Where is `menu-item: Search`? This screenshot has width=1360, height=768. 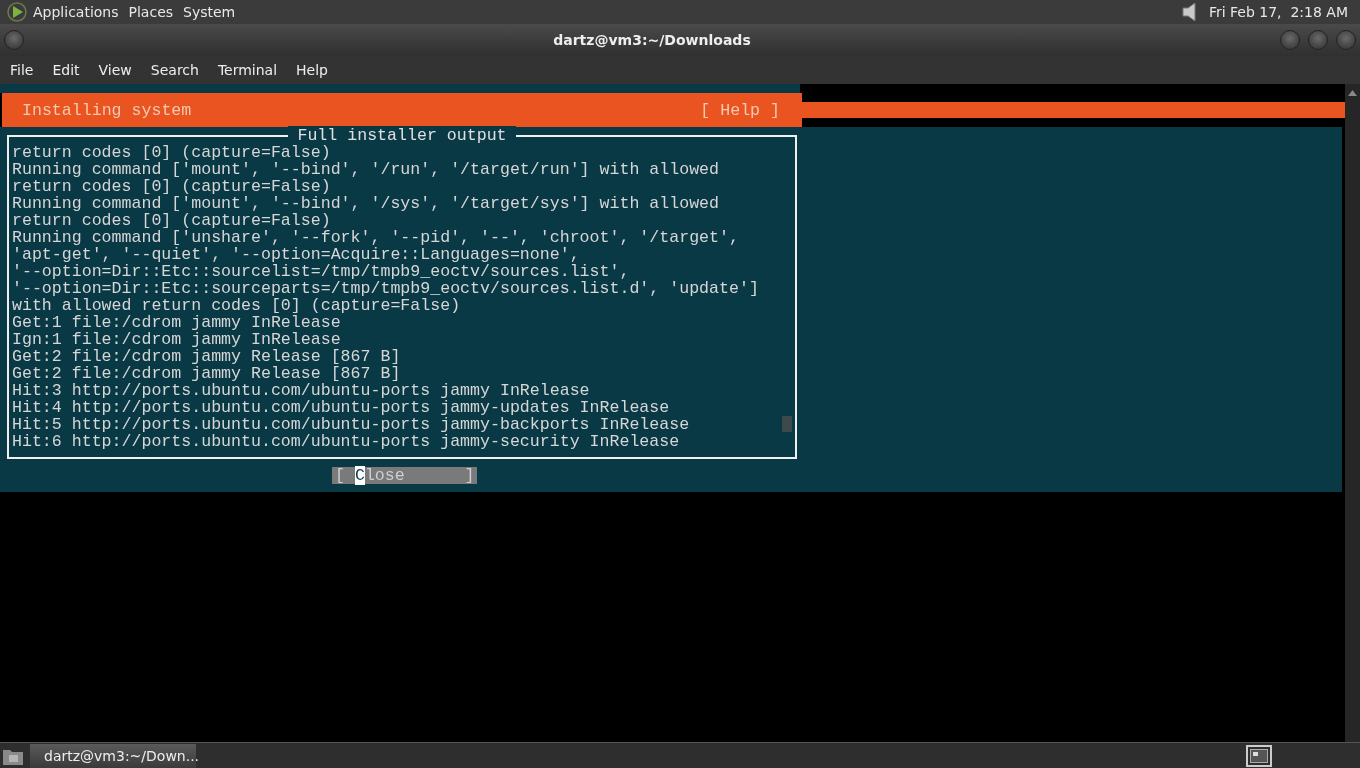 menu-item: Search is located at coordinates (174, 70).